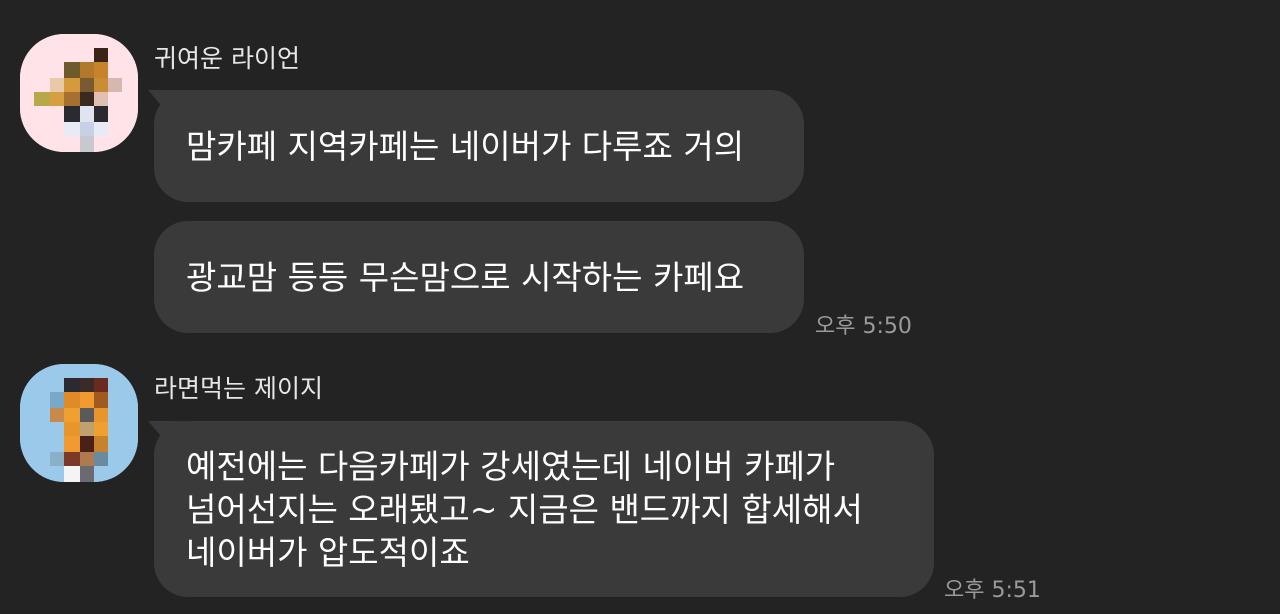 The image size is (1280, 614). I want to click on sender-name: 귀여운 라이언, so click(227, 58).